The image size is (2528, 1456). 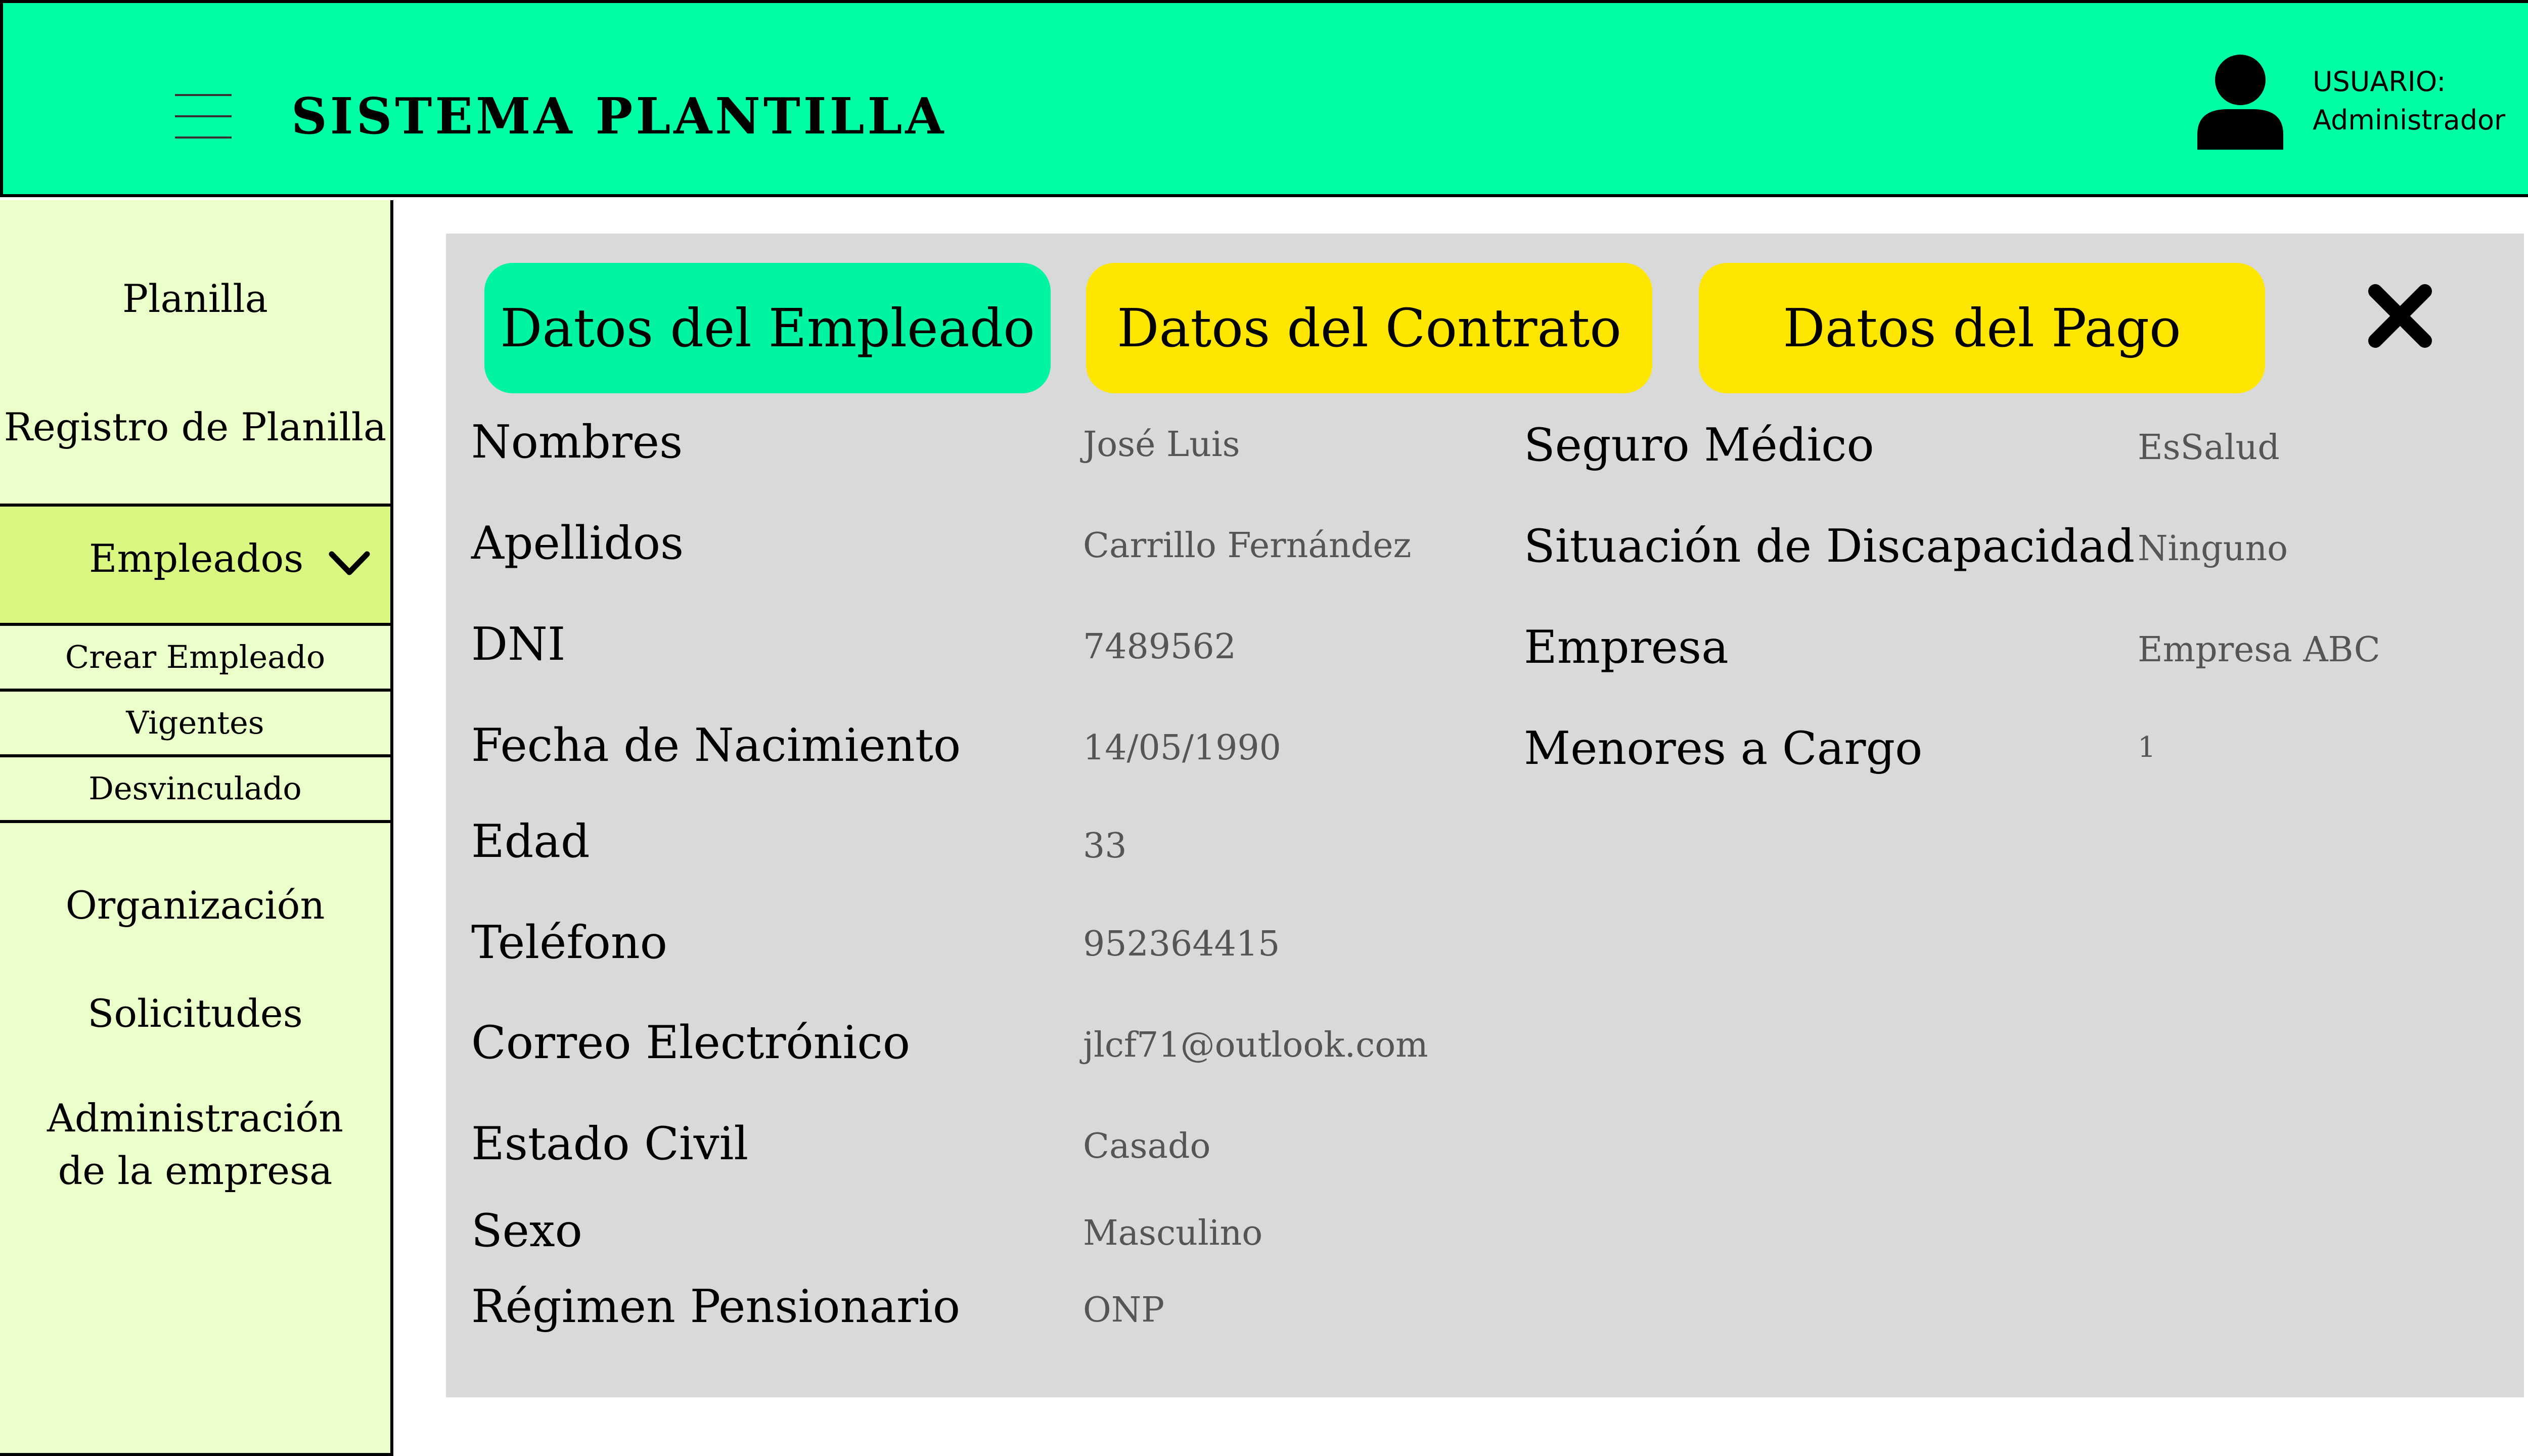 I want to click on tab-datos-contrato: Datos del Contrato, so click(x=1369, y=328).